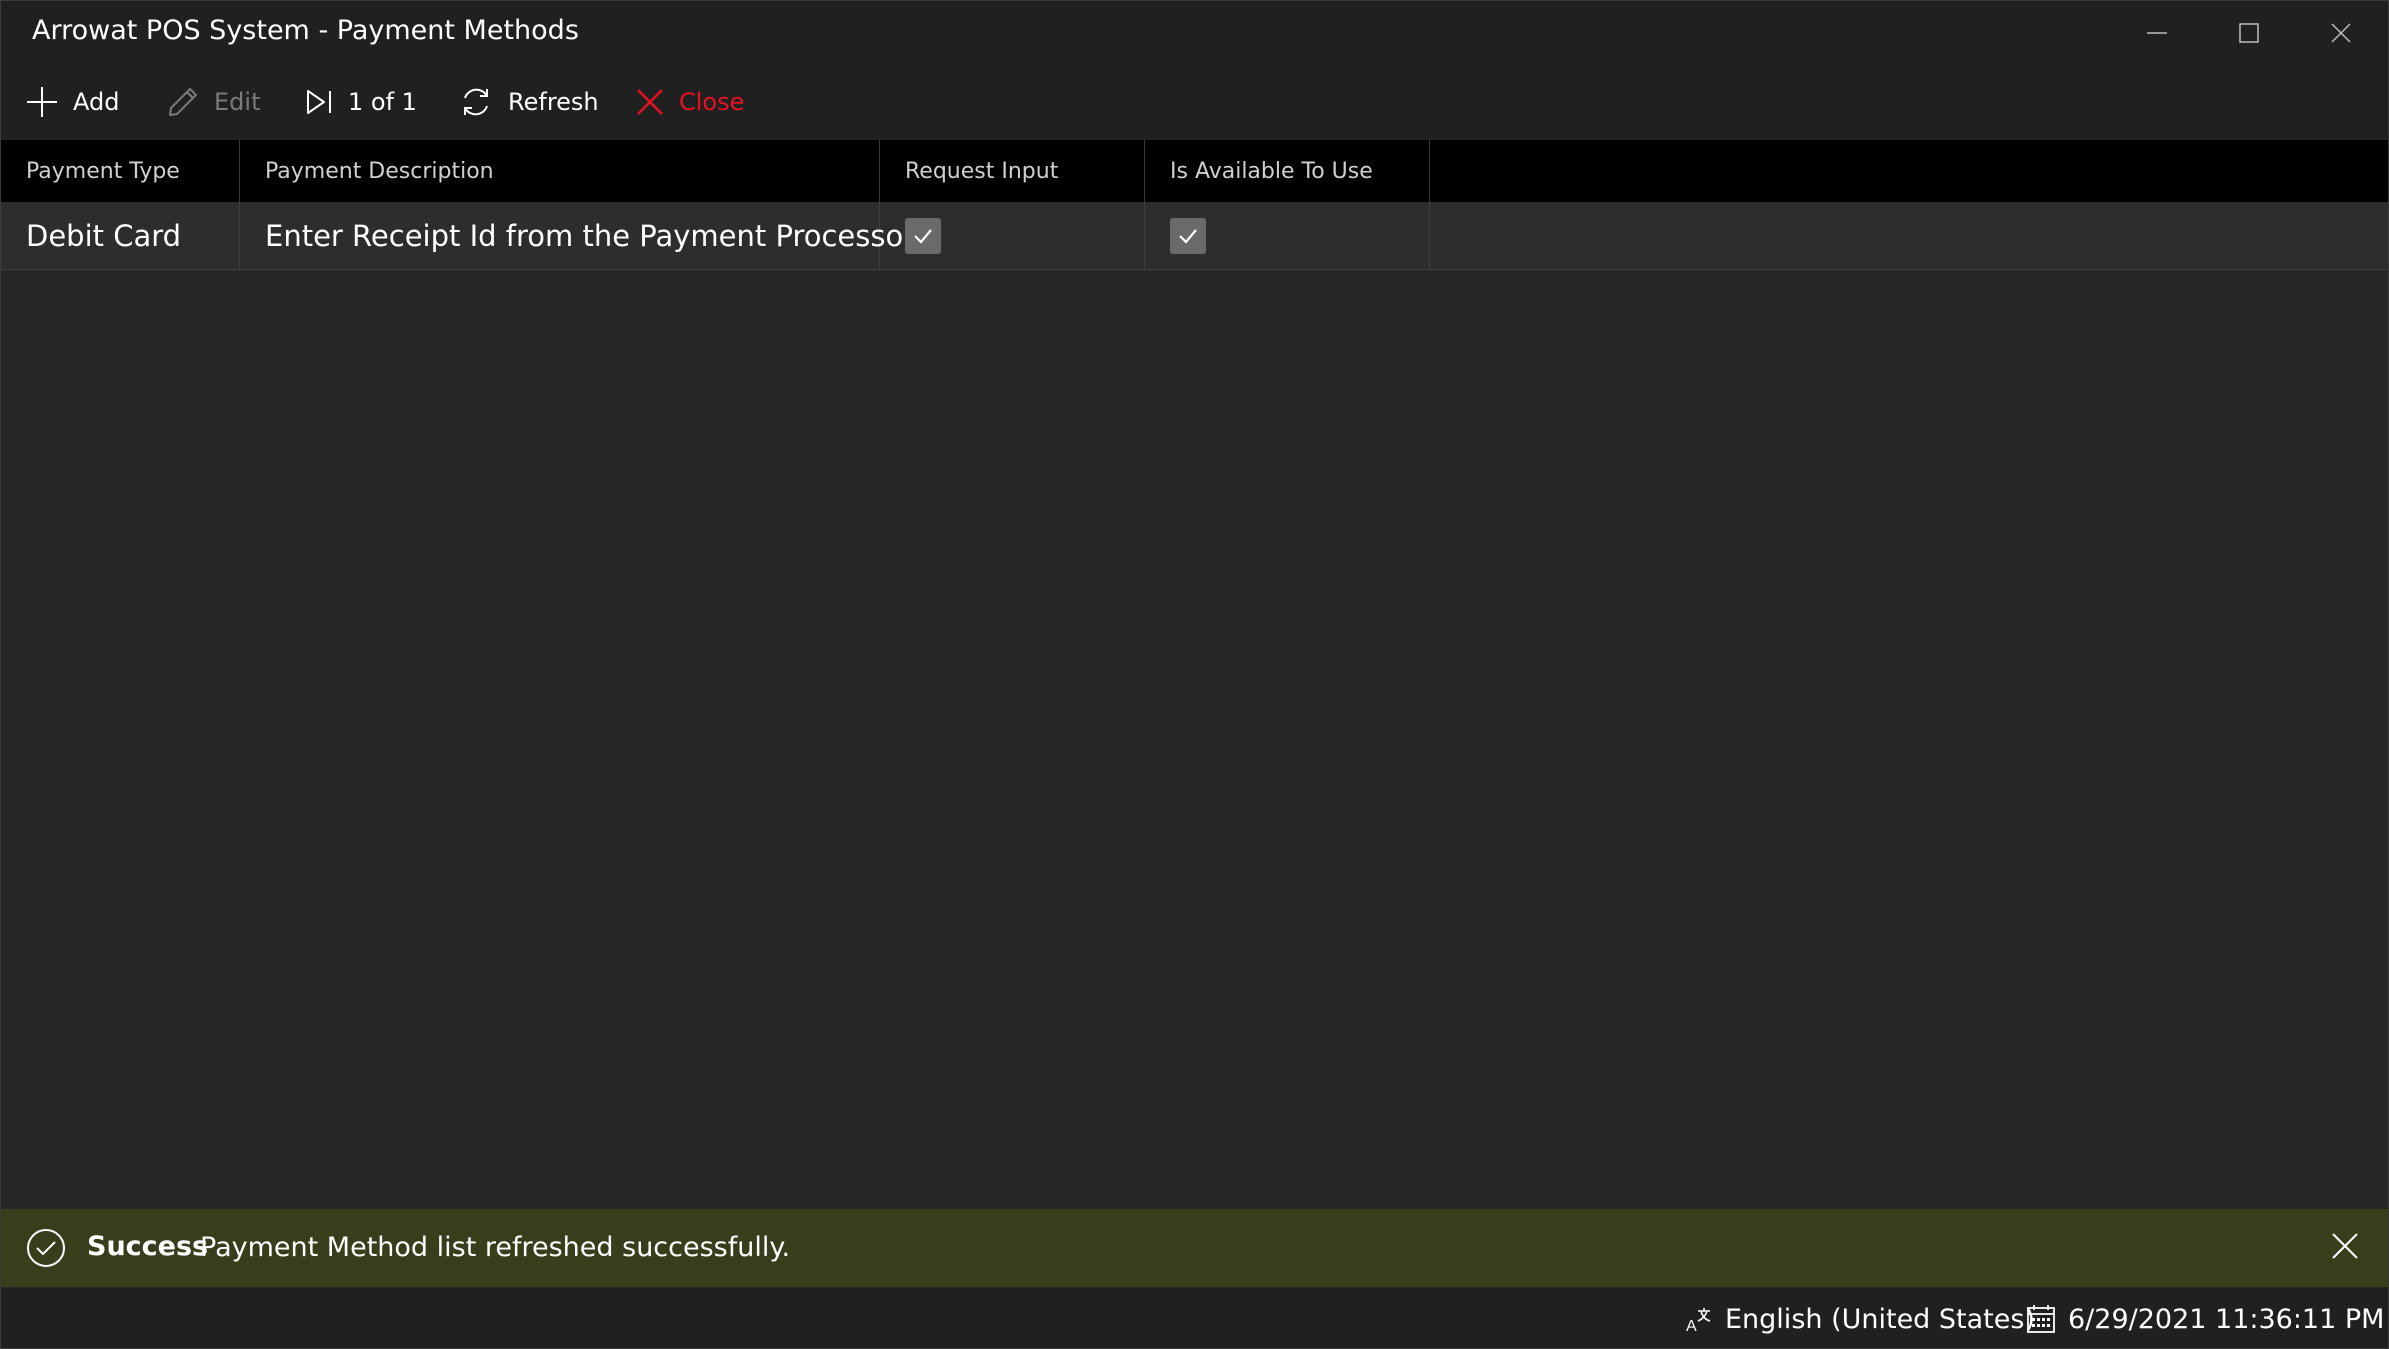 This screenshot has height=1349, width=2389. Describe the element at coordinates (2345, 1246) in the screenshot. I see `dismiss-notification-icon` at that location.